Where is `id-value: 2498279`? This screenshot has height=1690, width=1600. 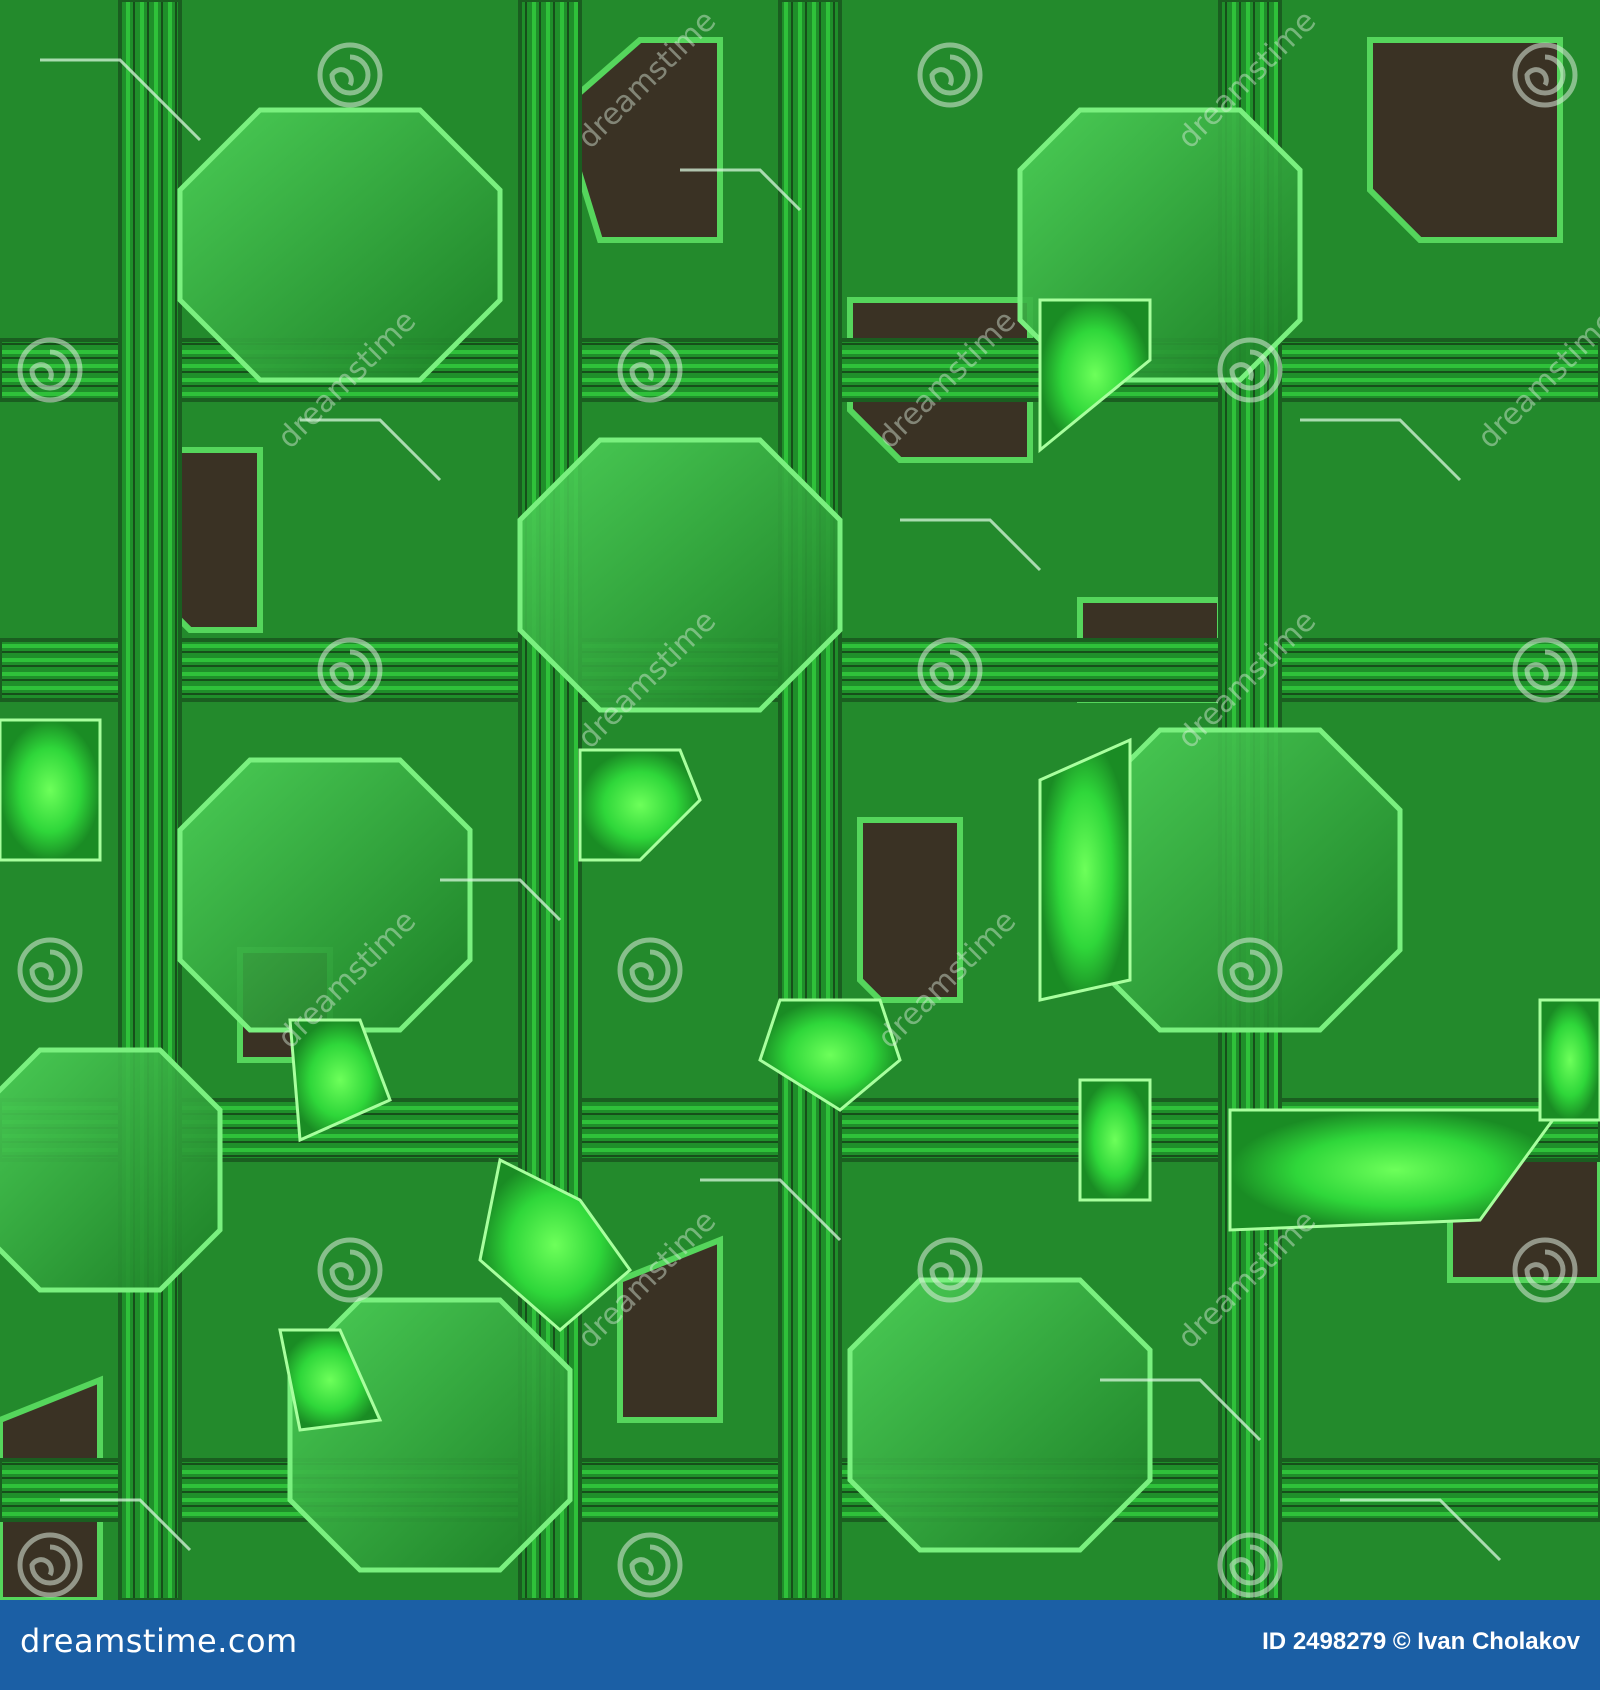 id-value: 2498279 is located at coordinates (1339, 1641).